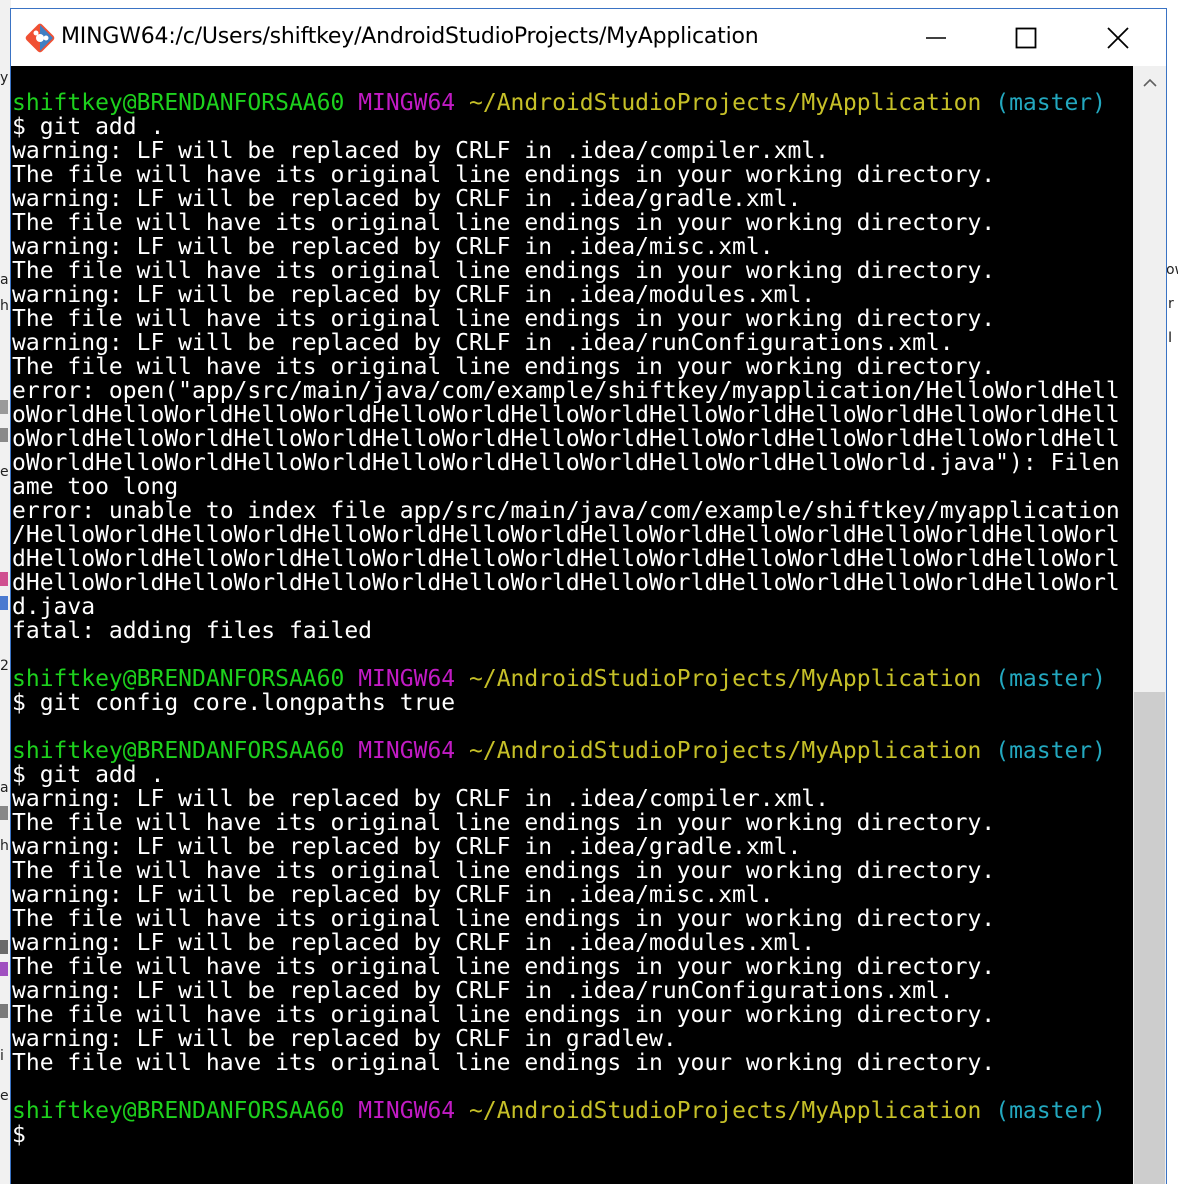 The width and height of the screenshot is (1178, 1184). Describe the element at coordinates (234, 703) in the screenshot. I see `output-line: $ git config core.longpaths true` at that location.